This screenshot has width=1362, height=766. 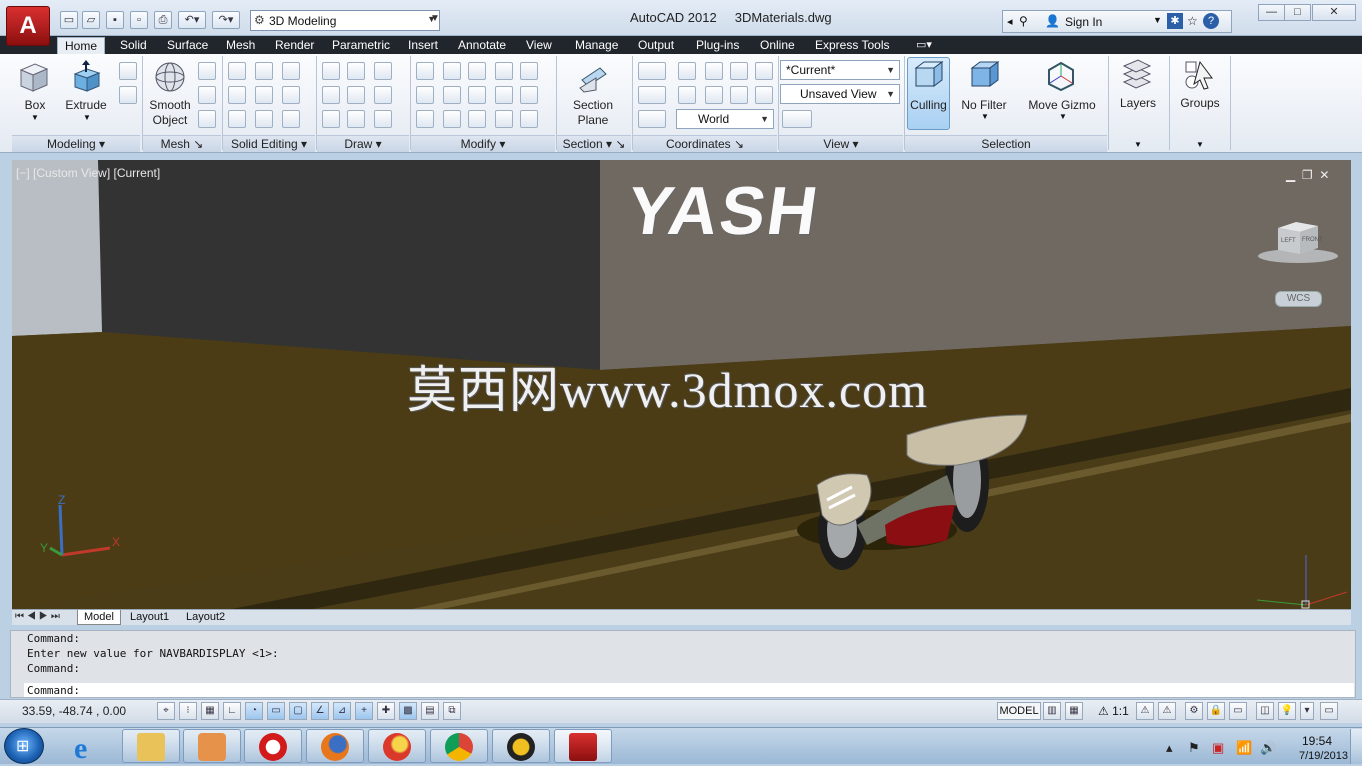 I want to click on tab-express-tools: Express Tools, so click(x=852, y=45).